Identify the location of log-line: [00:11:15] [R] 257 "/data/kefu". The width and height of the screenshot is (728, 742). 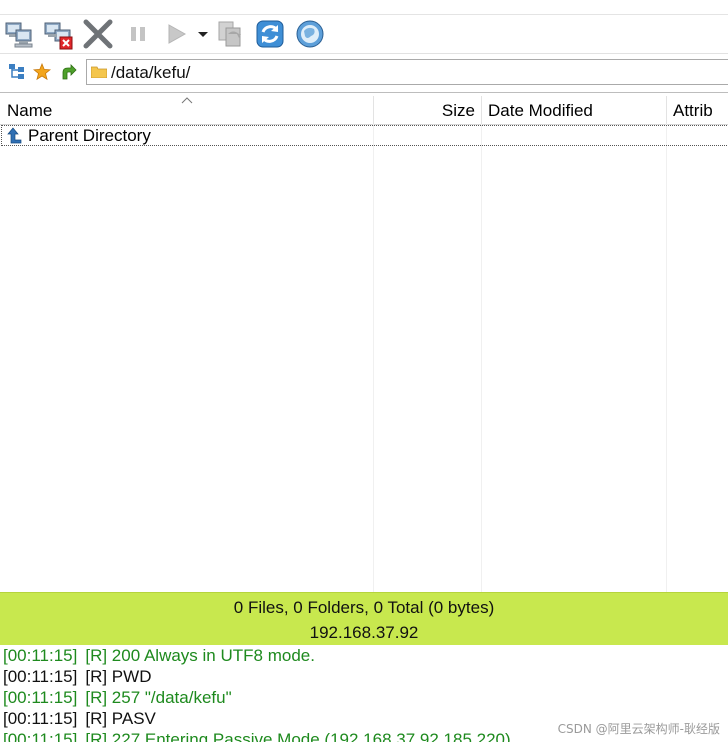
(117, 697).